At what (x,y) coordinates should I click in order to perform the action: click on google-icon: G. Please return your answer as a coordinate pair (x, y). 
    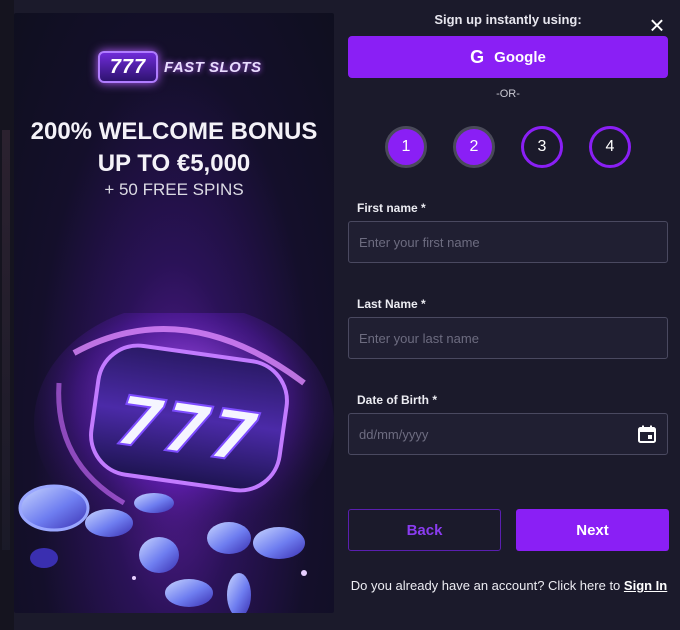
    Looking at the image, I should click on (477, 56).